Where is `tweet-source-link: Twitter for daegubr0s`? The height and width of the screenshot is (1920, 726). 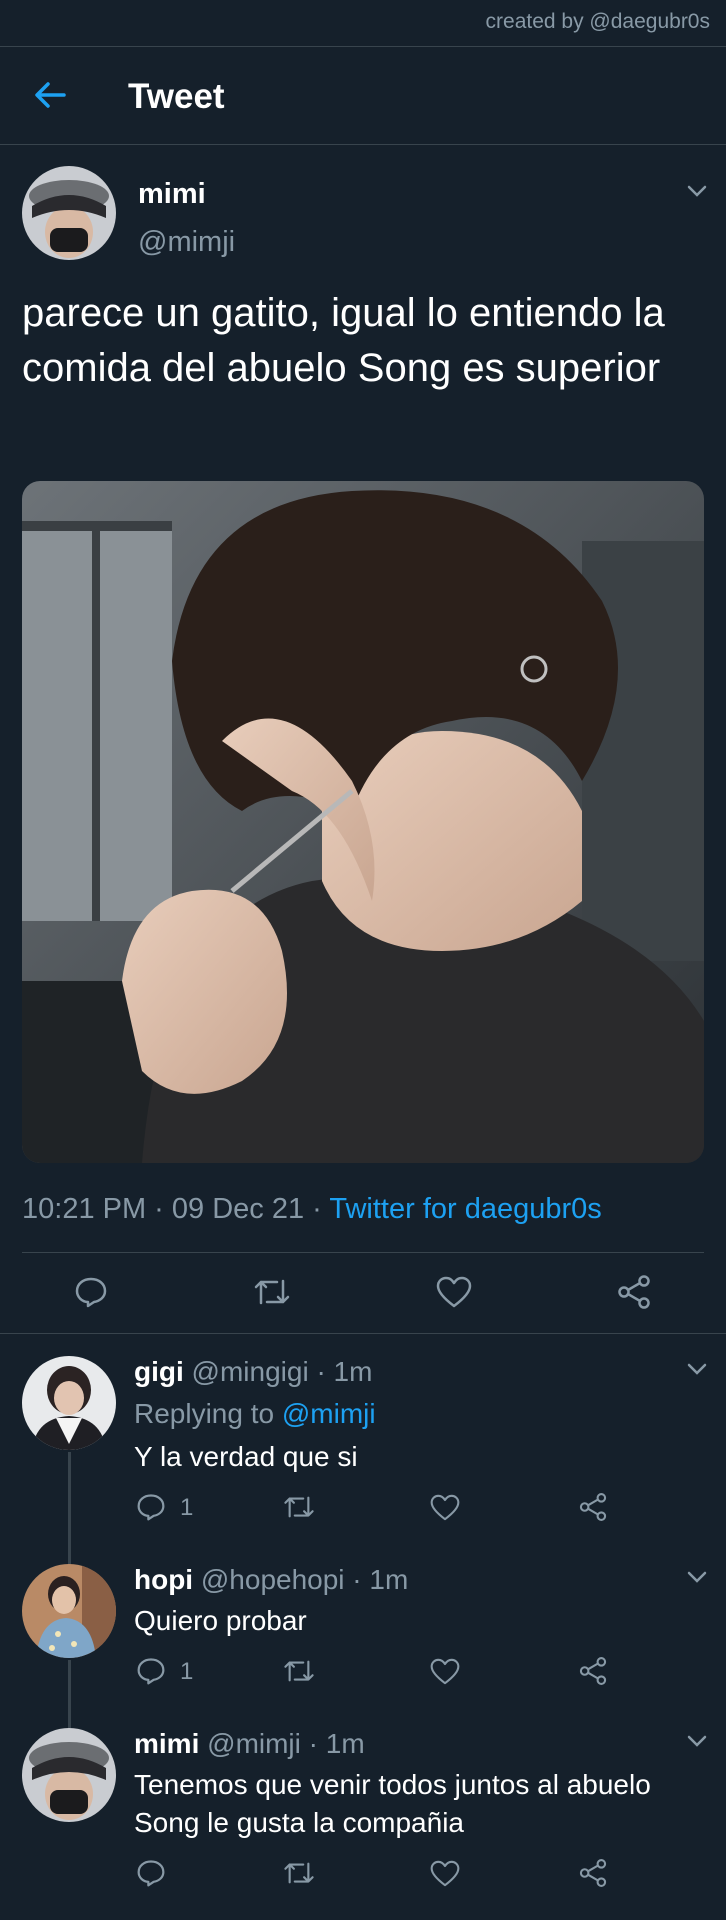 tweet-source-link: Twitter for daegubr0s is located at coordinates (465, 1209).